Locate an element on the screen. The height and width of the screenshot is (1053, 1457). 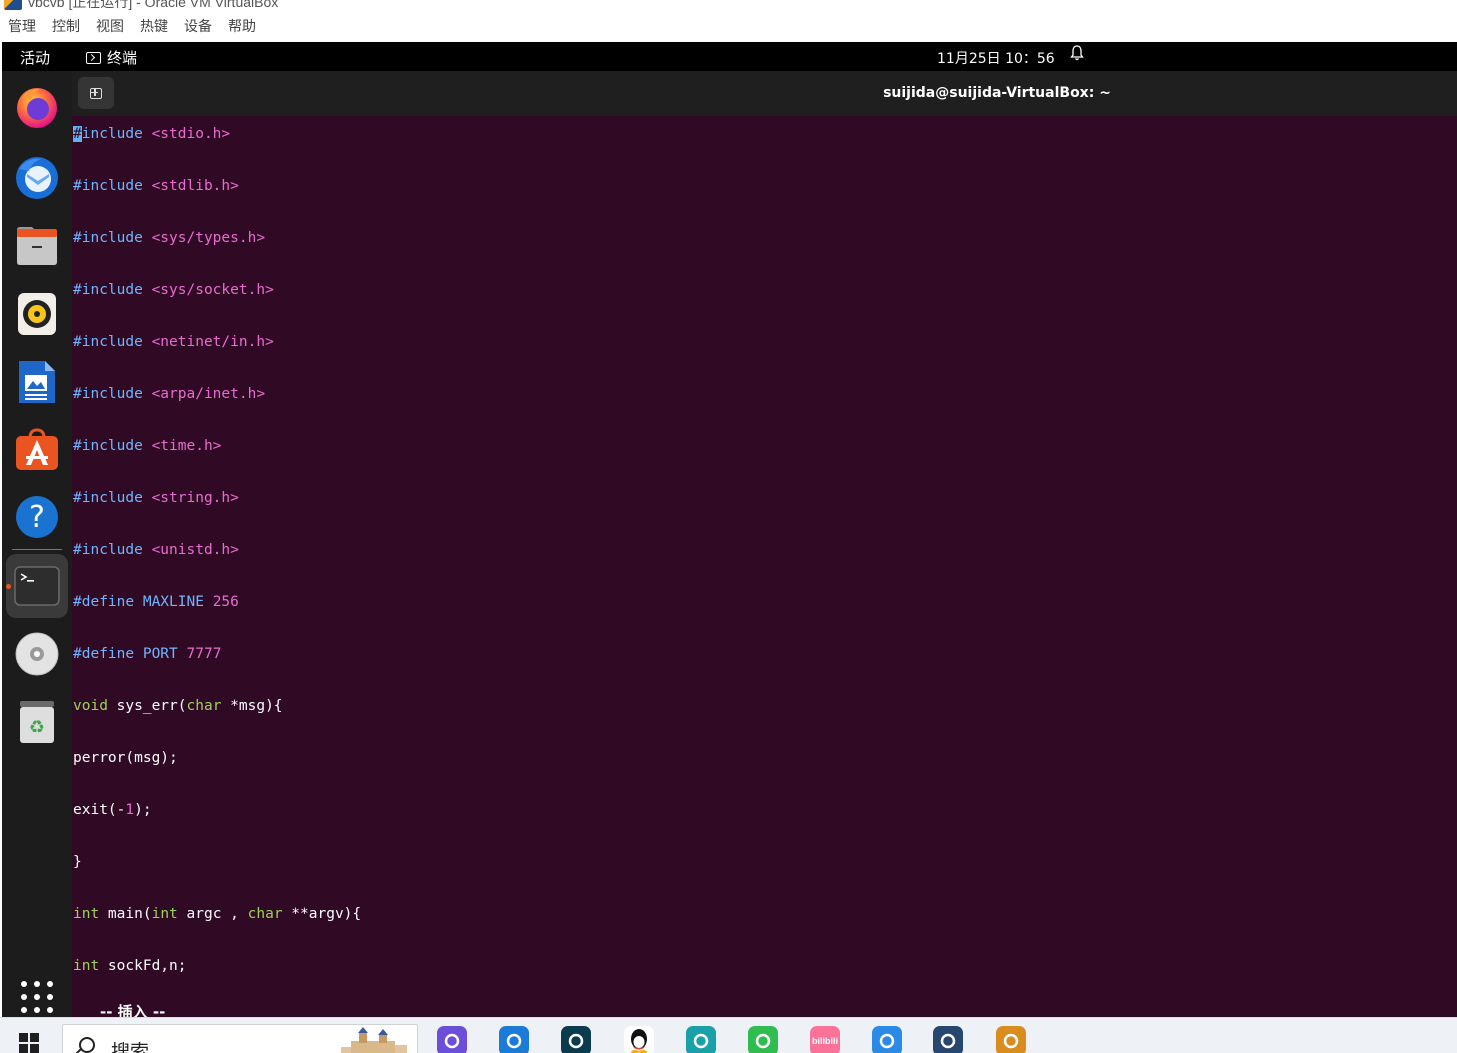
code-line: int main(int argc , char **argv){ is located at coordinates (765, 927).